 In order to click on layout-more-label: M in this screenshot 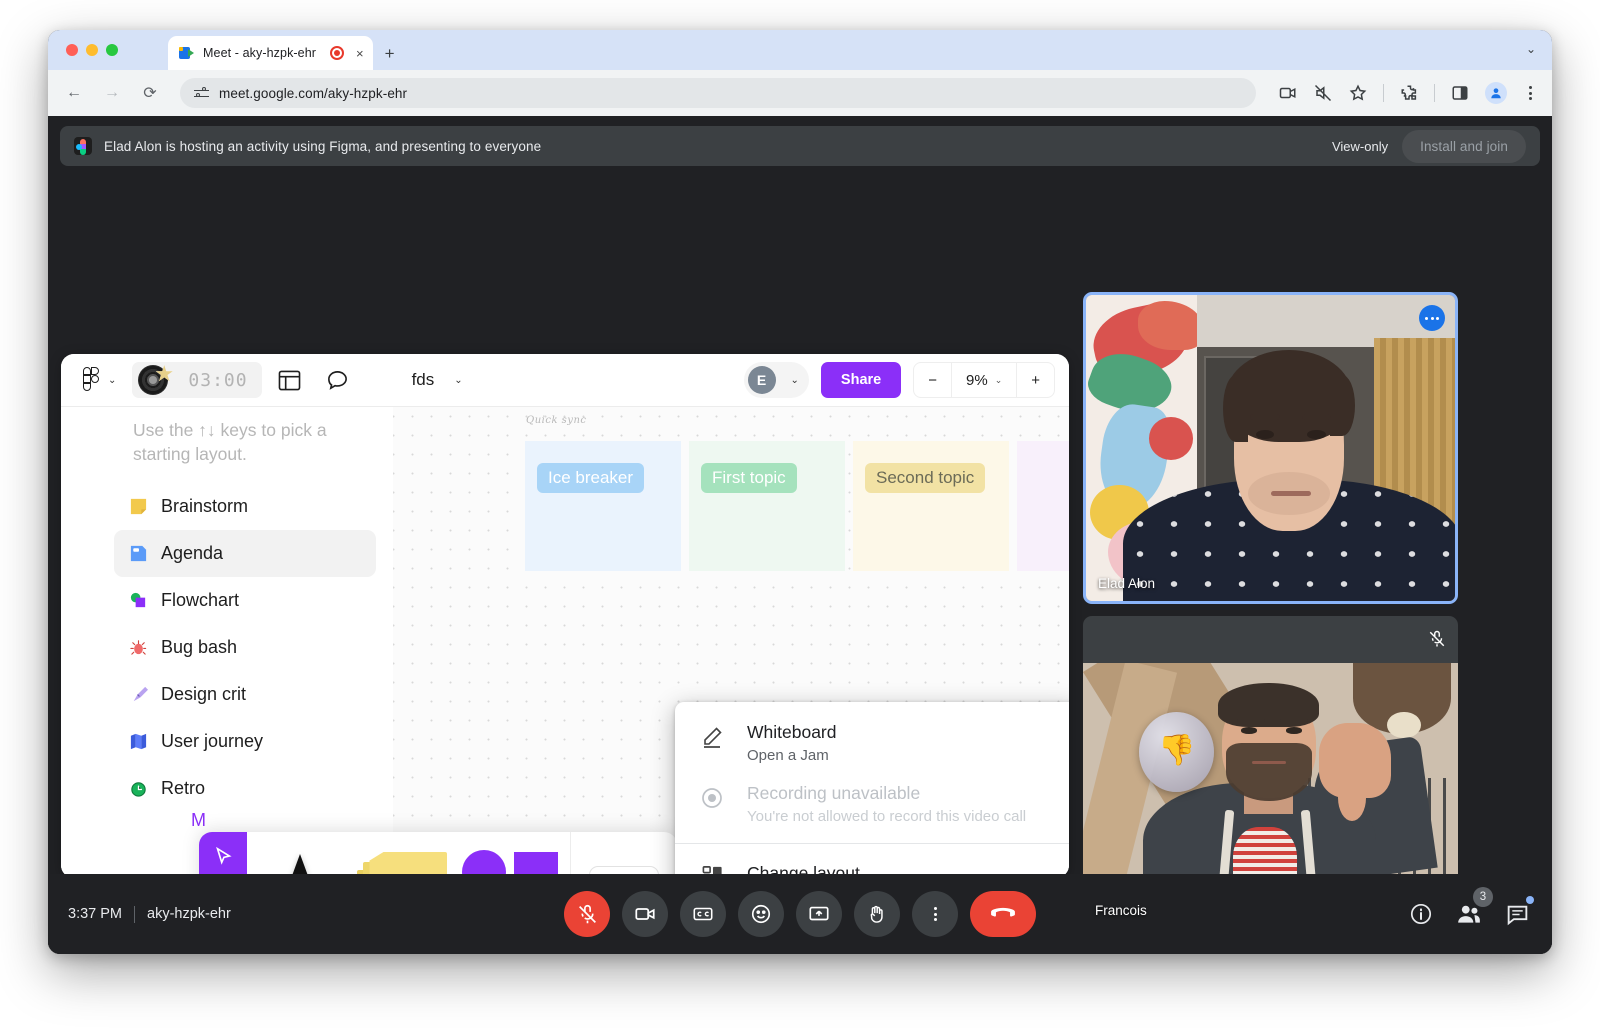, I will do `click(198, 820)`.